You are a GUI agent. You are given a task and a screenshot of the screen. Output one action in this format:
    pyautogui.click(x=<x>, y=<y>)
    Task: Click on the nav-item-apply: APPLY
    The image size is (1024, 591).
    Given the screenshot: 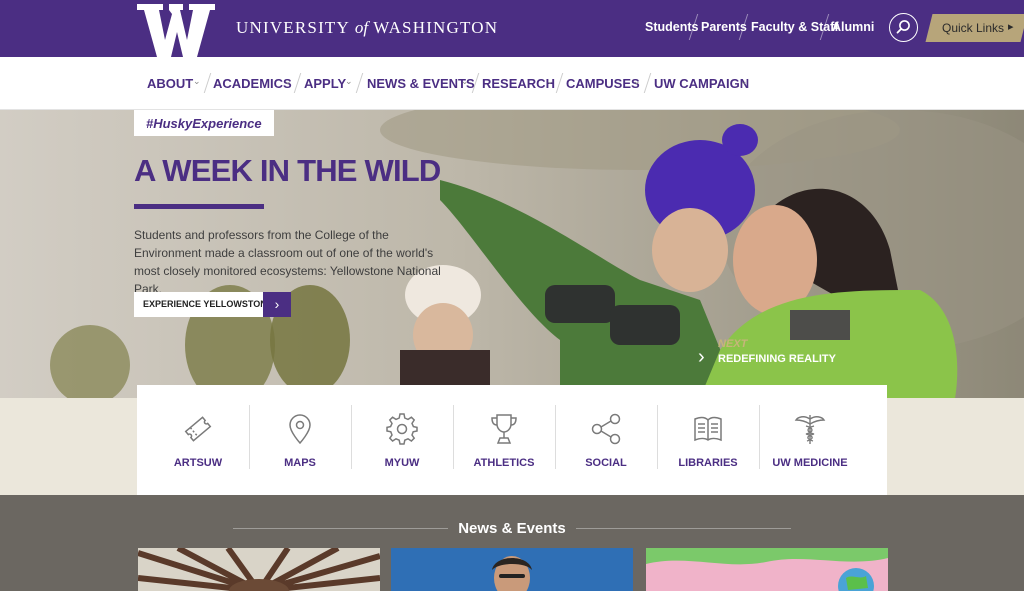 What is the action you would take?
    pyautogui.click(x=325, y=83)
    